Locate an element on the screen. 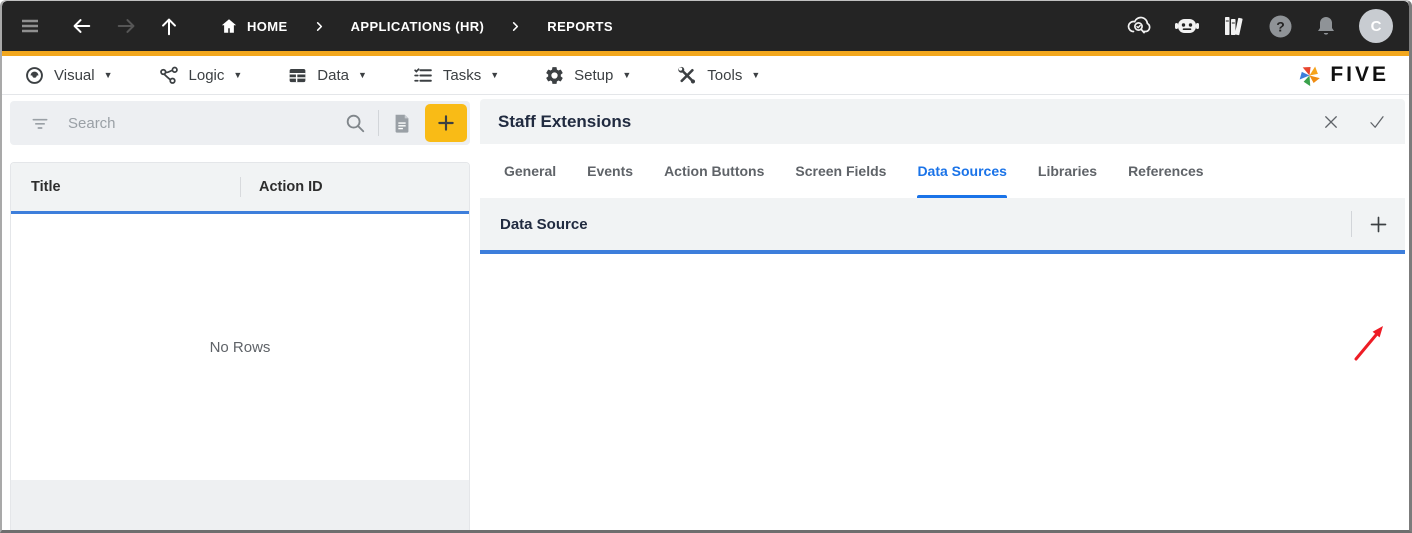 This screenshot has width=1412, height=533. help-icon: ? is located at coordinates (1280, 26).